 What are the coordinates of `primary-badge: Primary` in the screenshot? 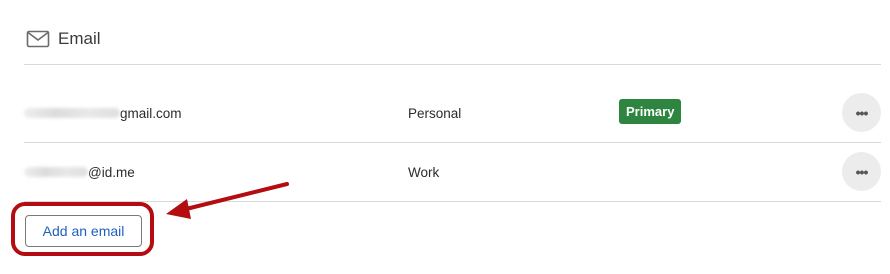 It's located at (650, 111).